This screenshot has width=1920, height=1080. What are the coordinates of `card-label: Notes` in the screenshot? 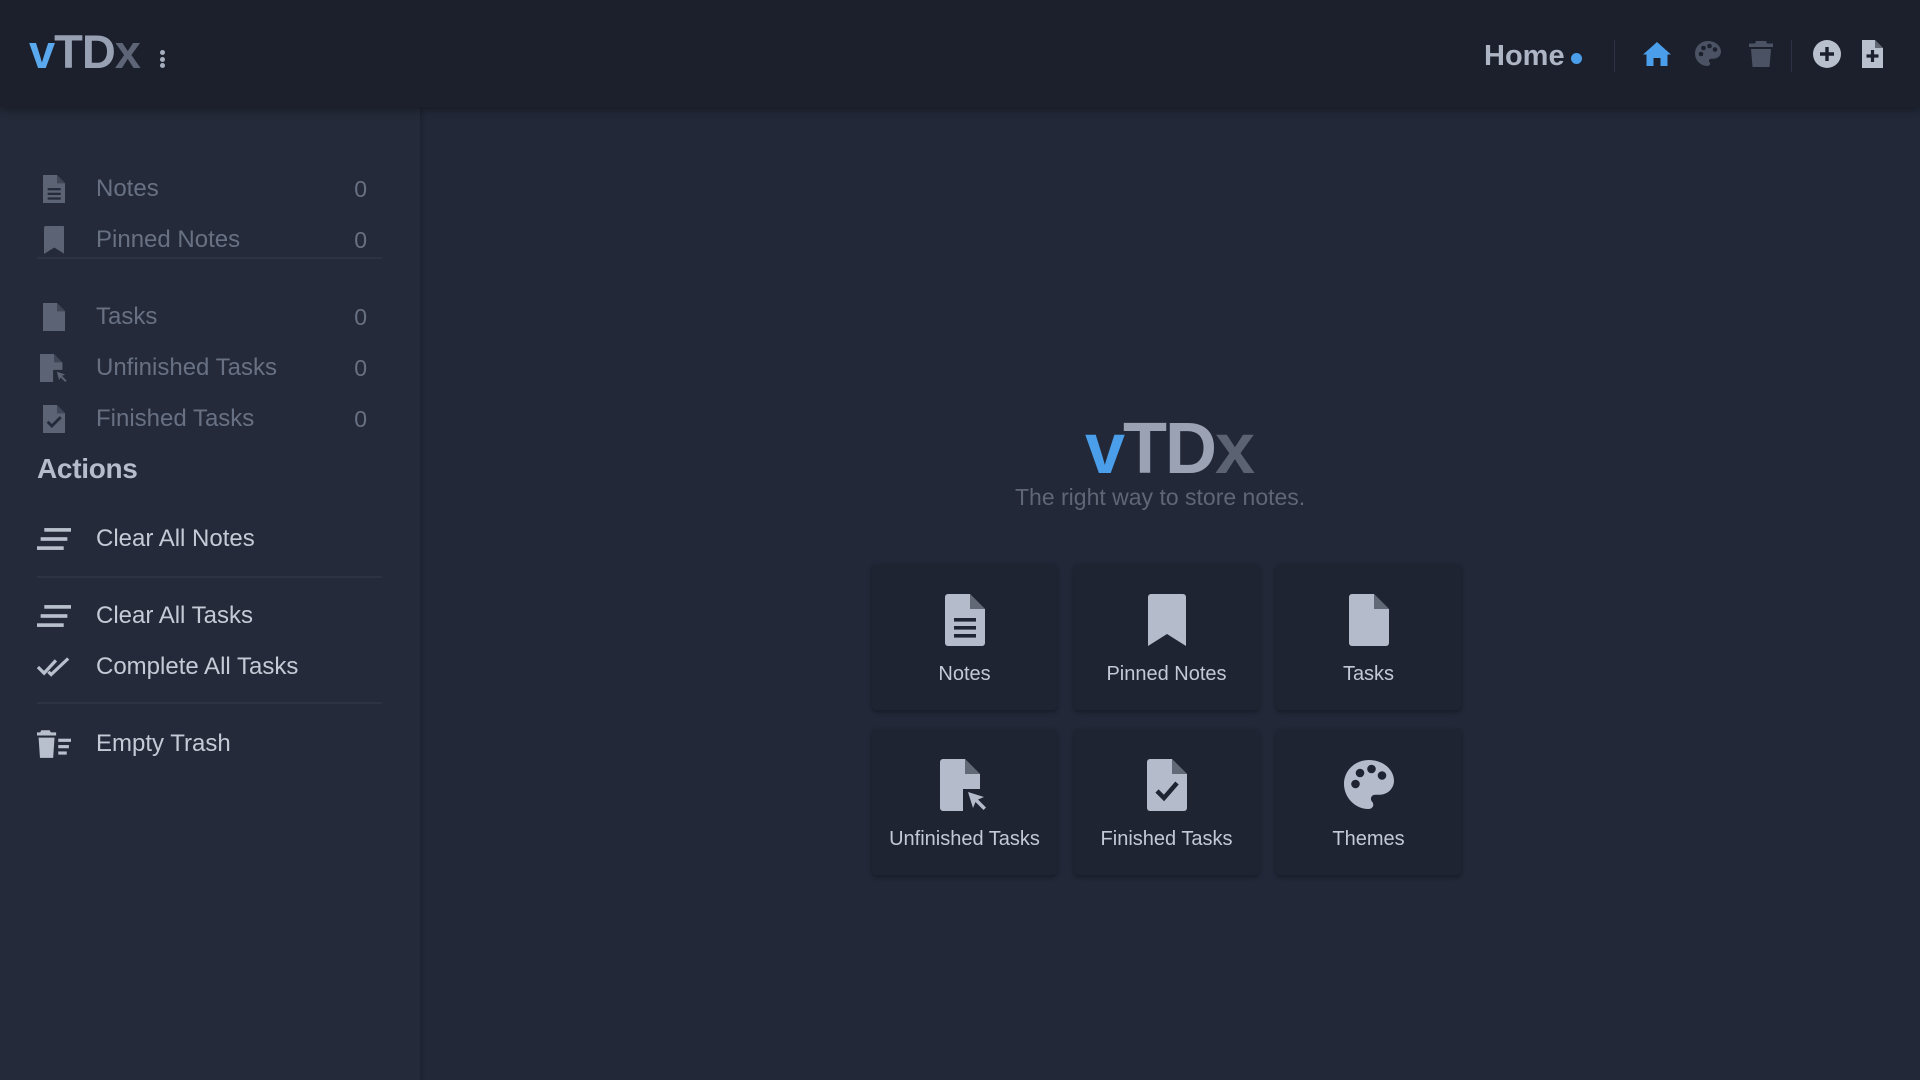 It's located at (964, 674).